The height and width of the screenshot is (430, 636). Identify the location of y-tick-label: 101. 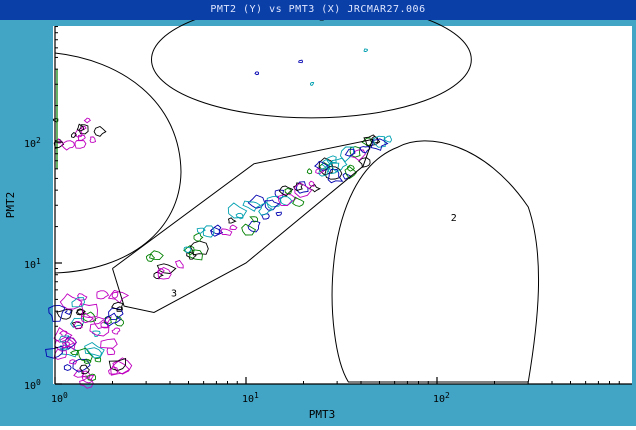
(32, 264).